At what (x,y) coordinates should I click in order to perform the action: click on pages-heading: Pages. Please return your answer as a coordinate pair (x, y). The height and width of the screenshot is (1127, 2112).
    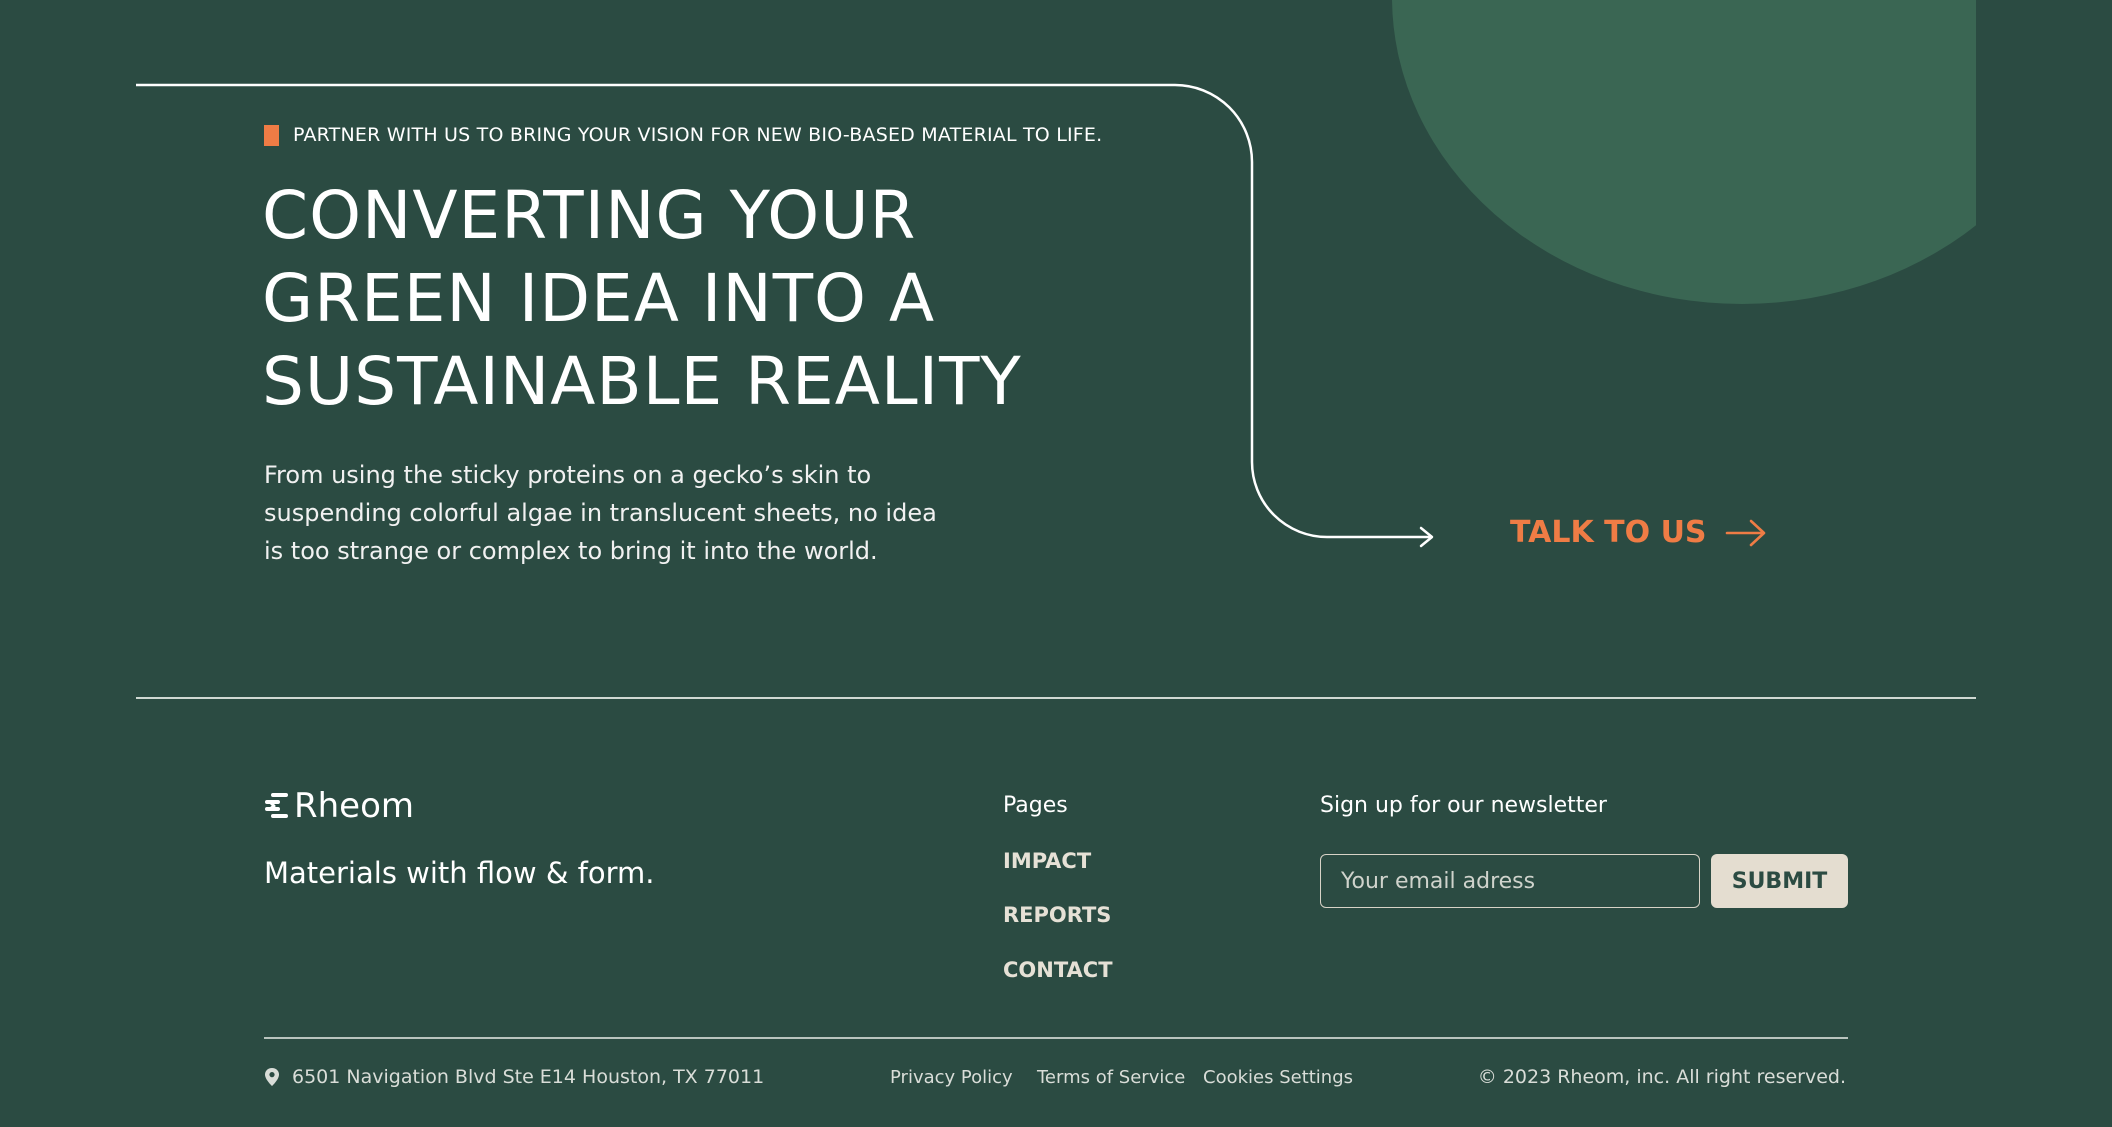
    Looking at the image, I should click on (1035, 805).